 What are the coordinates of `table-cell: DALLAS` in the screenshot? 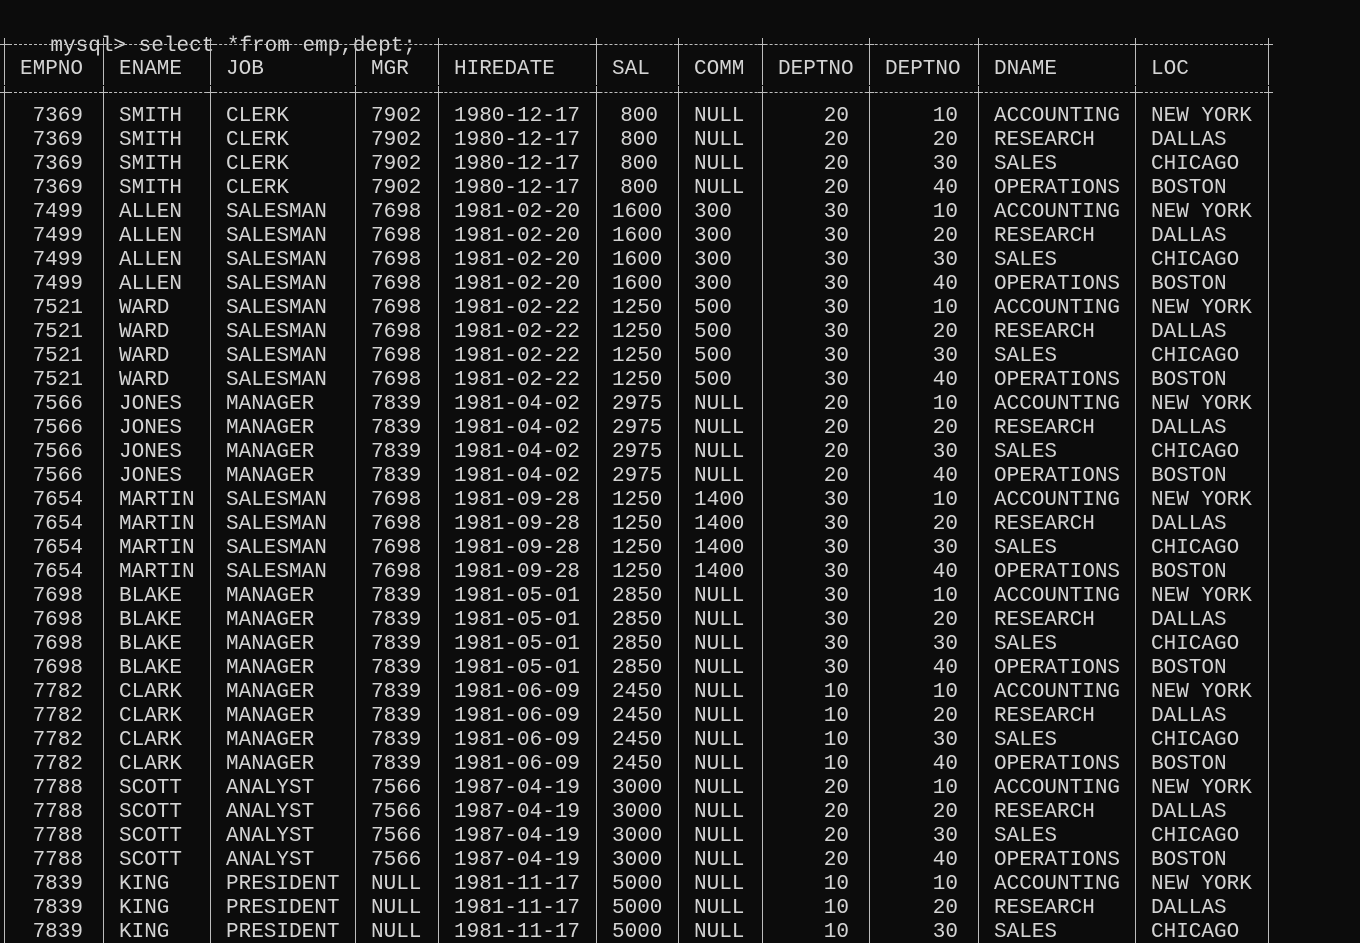 It's located at (1189, 908).